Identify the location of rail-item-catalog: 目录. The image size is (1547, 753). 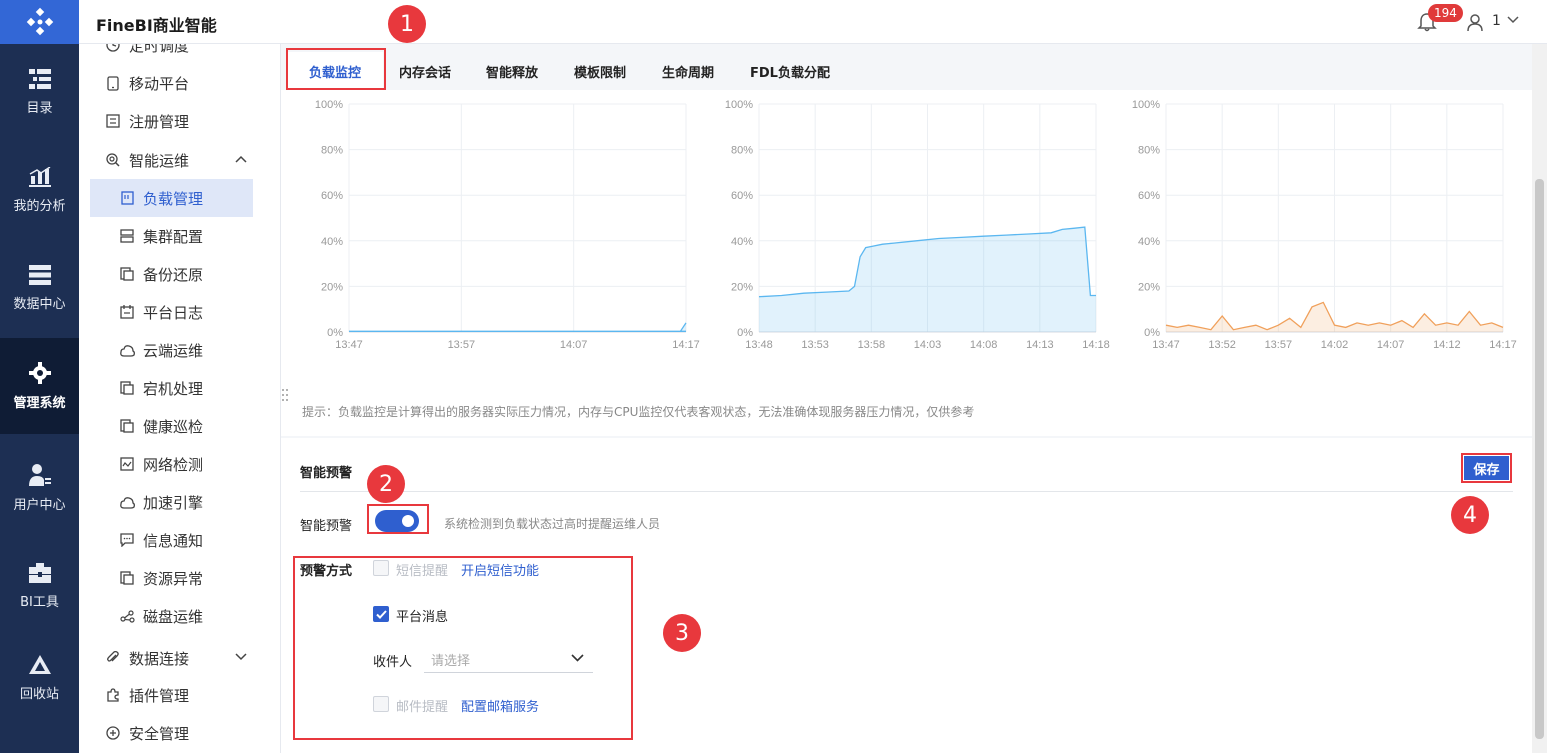
(39, 92).